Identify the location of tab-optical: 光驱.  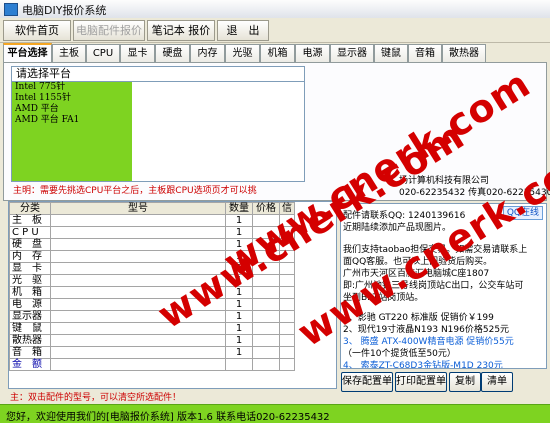
(242, 53).